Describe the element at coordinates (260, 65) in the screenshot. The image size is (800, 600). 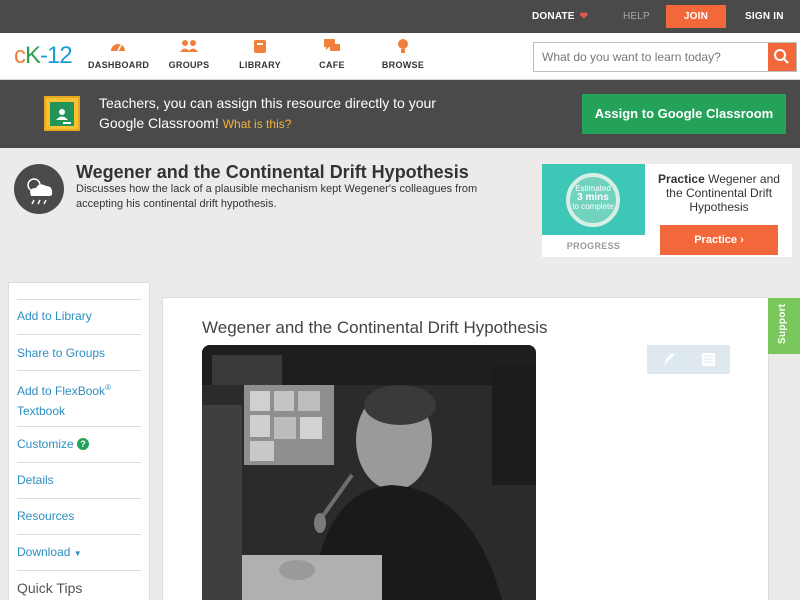
I see `nav-library-label: LIBRARY` at that location.